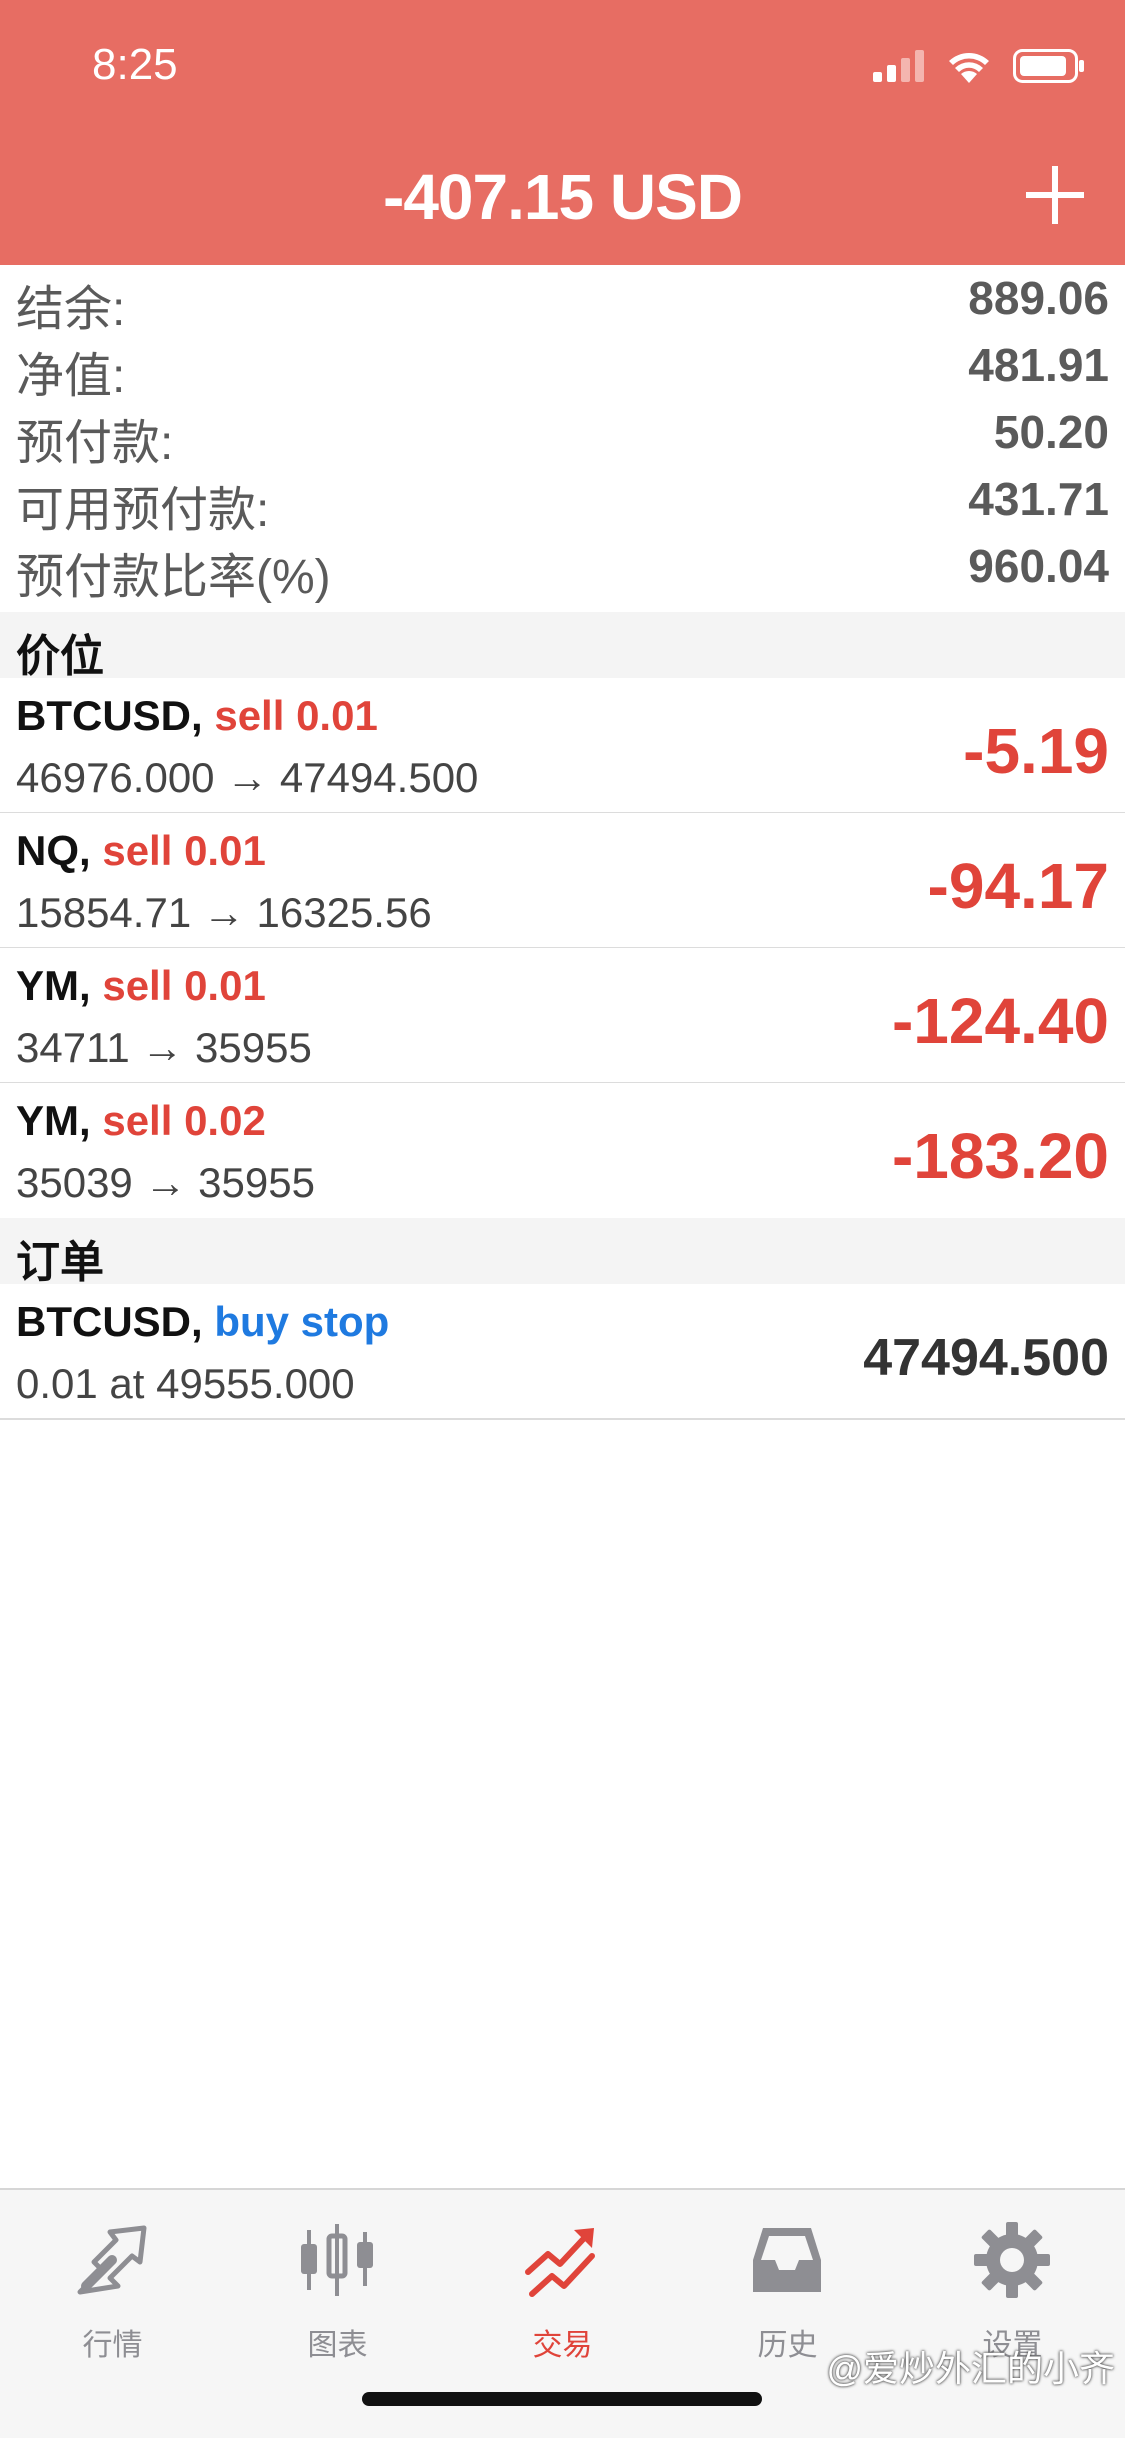 The height and width of the screenshot is (2438, 1125). I want to click on section-title: 订单, so click(60, 1262).